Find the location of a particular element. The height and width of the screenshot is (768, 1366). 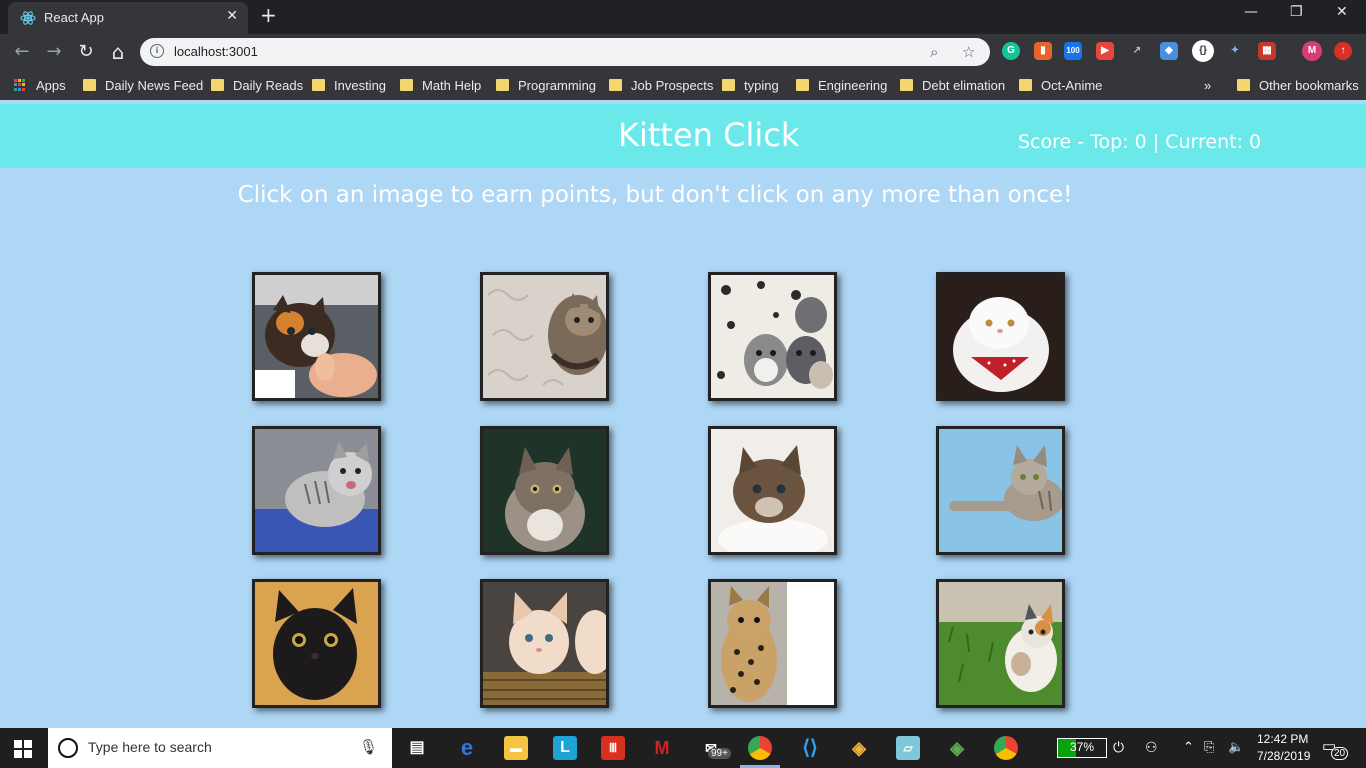

bookmark-label: Apps is located at coordinates (51, 85).